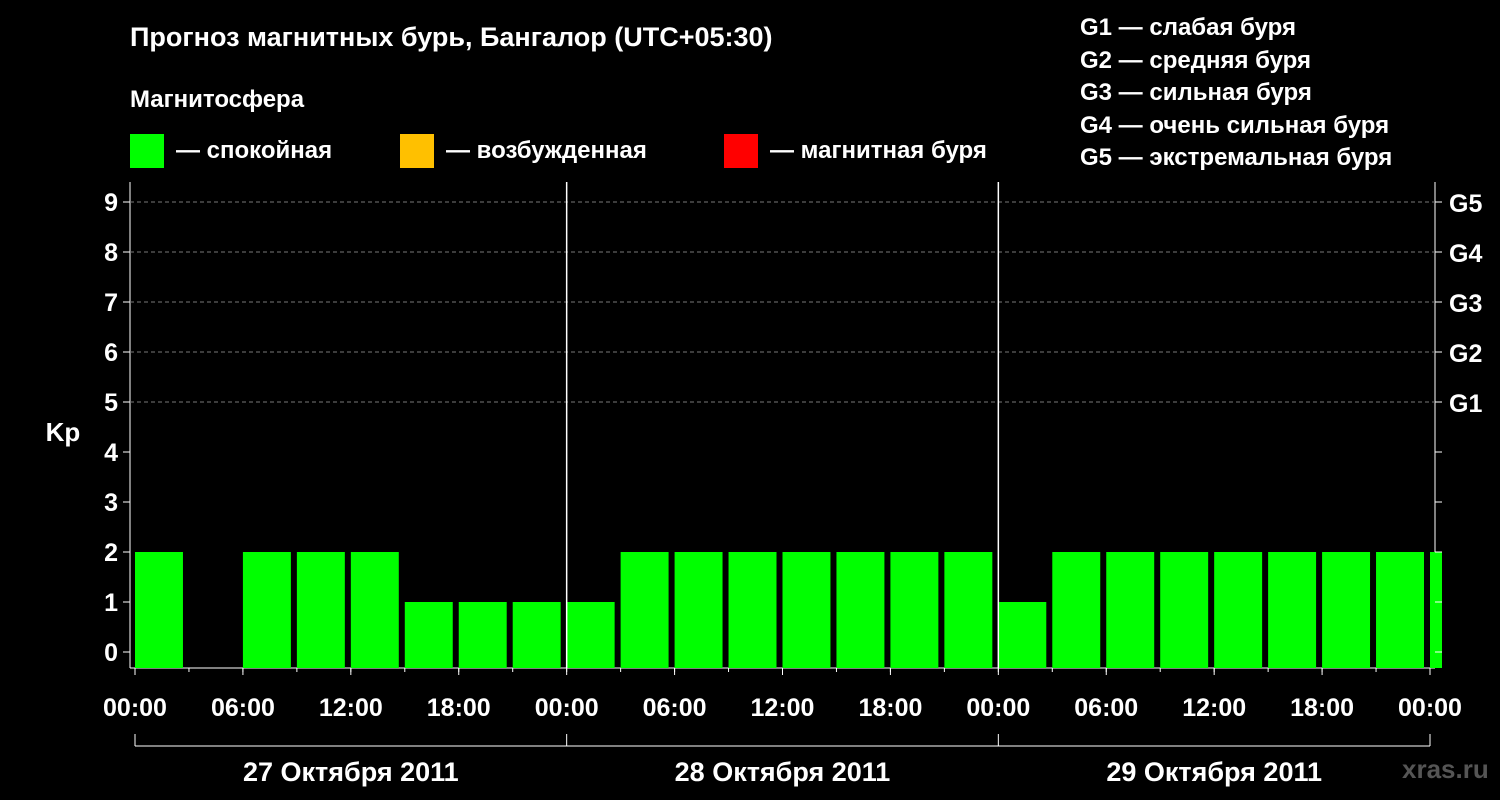  What do you see at coordinates (111, 653) in the screenshot?
I see `y-tick-label: 0` at bounding box center [111, 653].